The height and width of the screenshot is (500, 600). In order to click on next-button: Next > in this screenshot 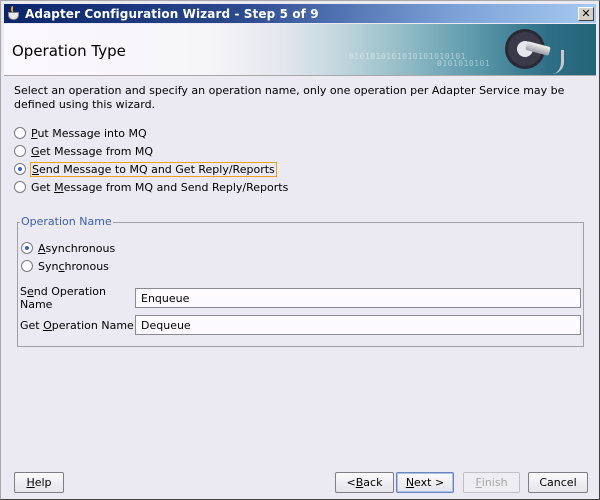, I will do `click(425, 482)`.